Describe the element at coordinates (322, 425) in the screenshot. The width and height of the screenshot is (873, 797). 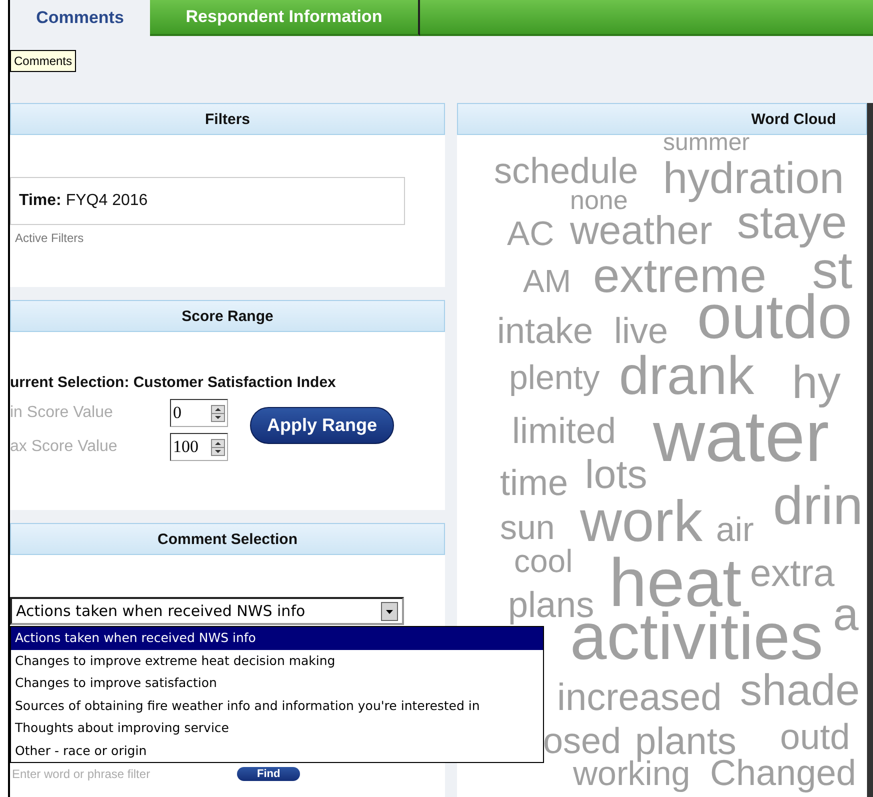
I see `apply-range-button: Apply Range` at that location.